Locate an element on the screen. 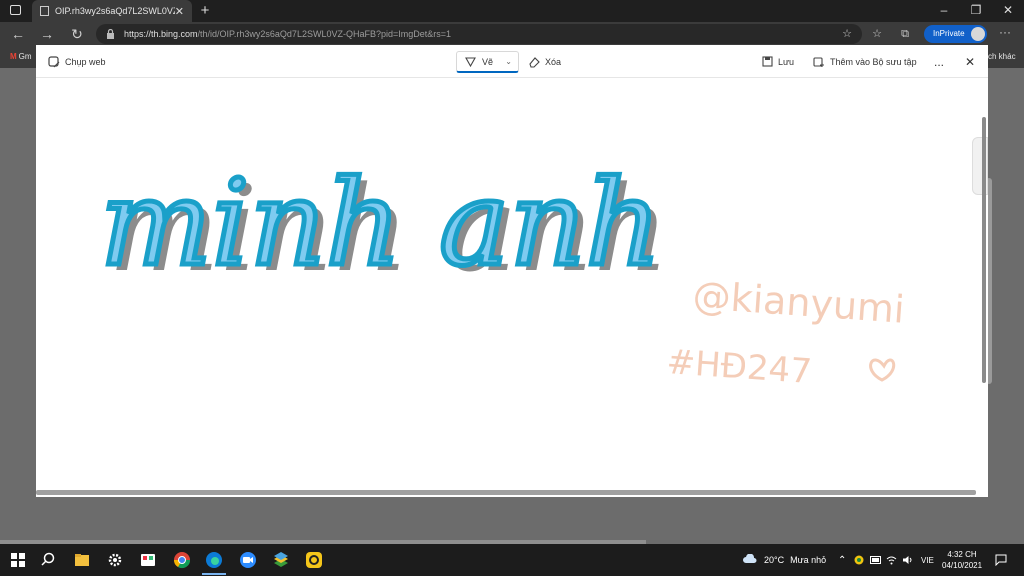 This screenshot has height=576, width=1024. bookmark-gmail: M Gm is located at coordinates (21, 56).